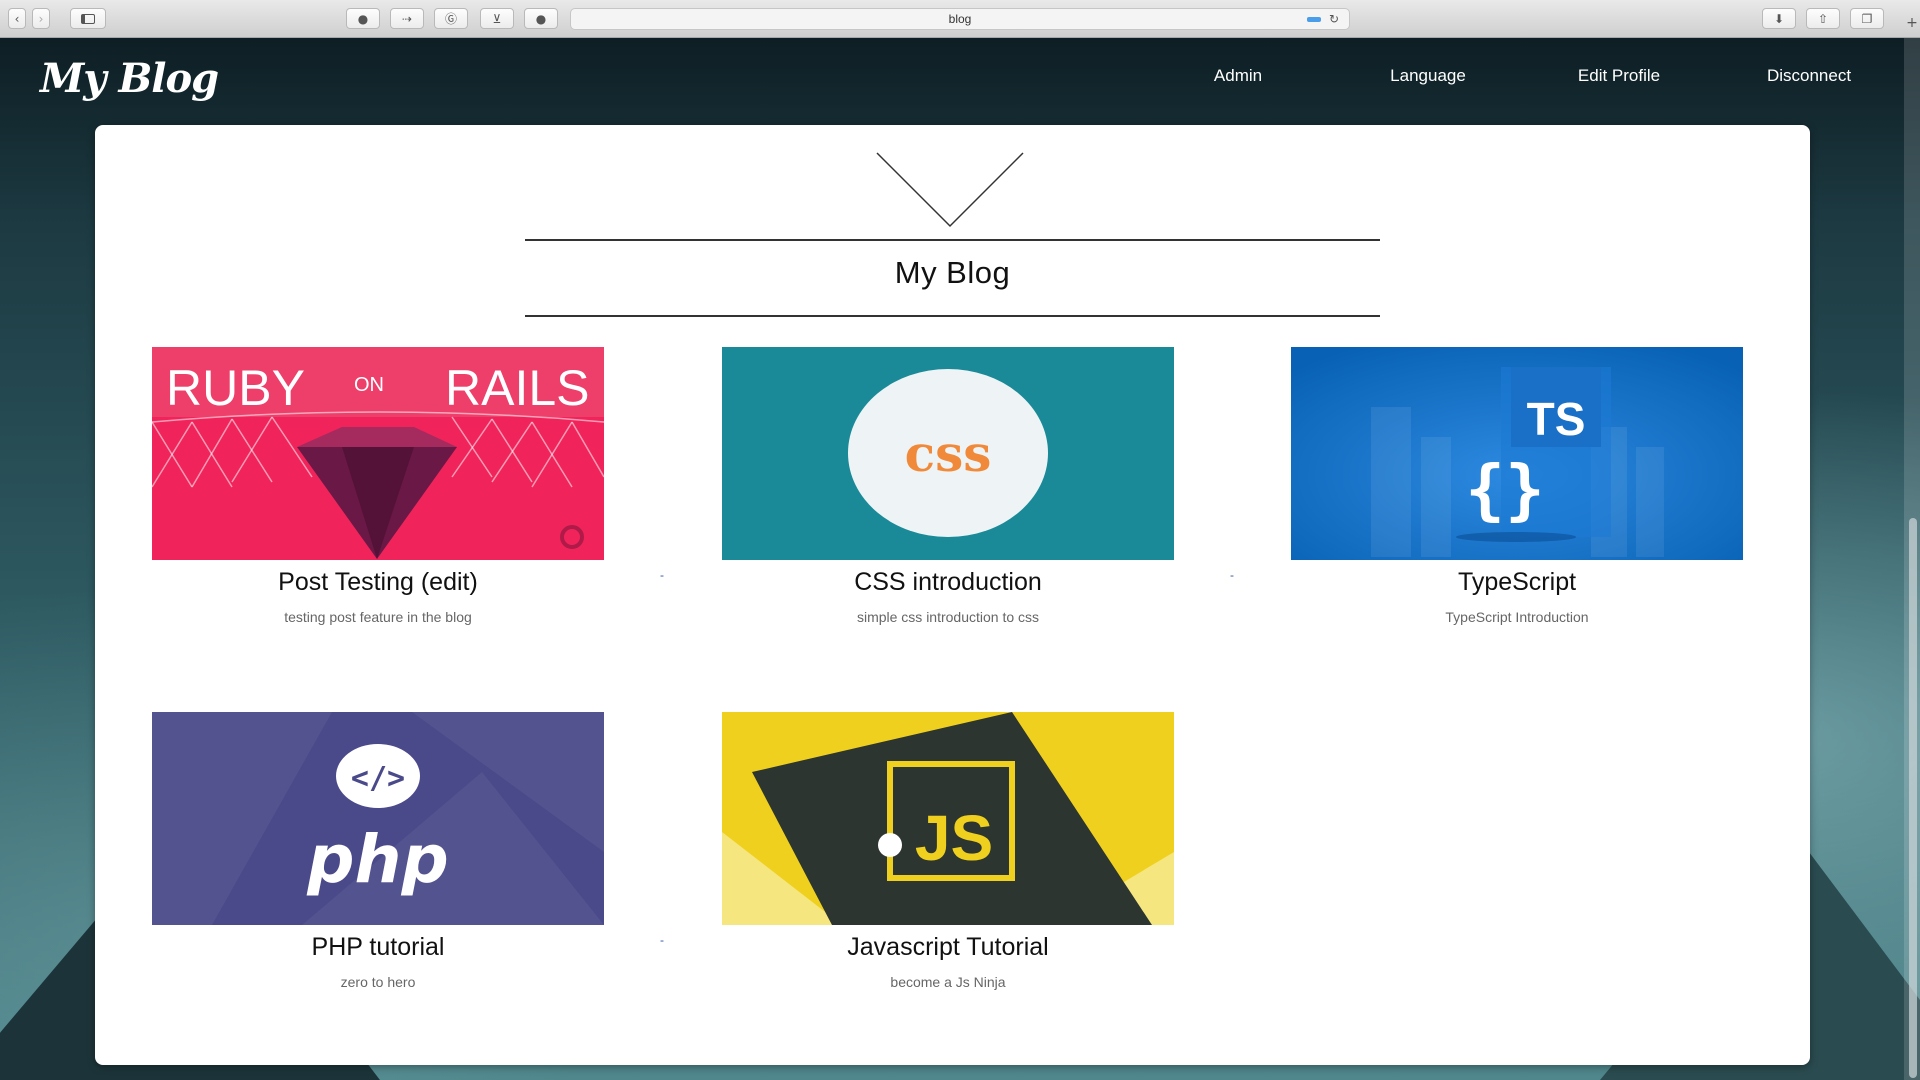 This screenshot has height=1080, width=1920. I want to click on post-thumbnail: css, so click(948, 453).